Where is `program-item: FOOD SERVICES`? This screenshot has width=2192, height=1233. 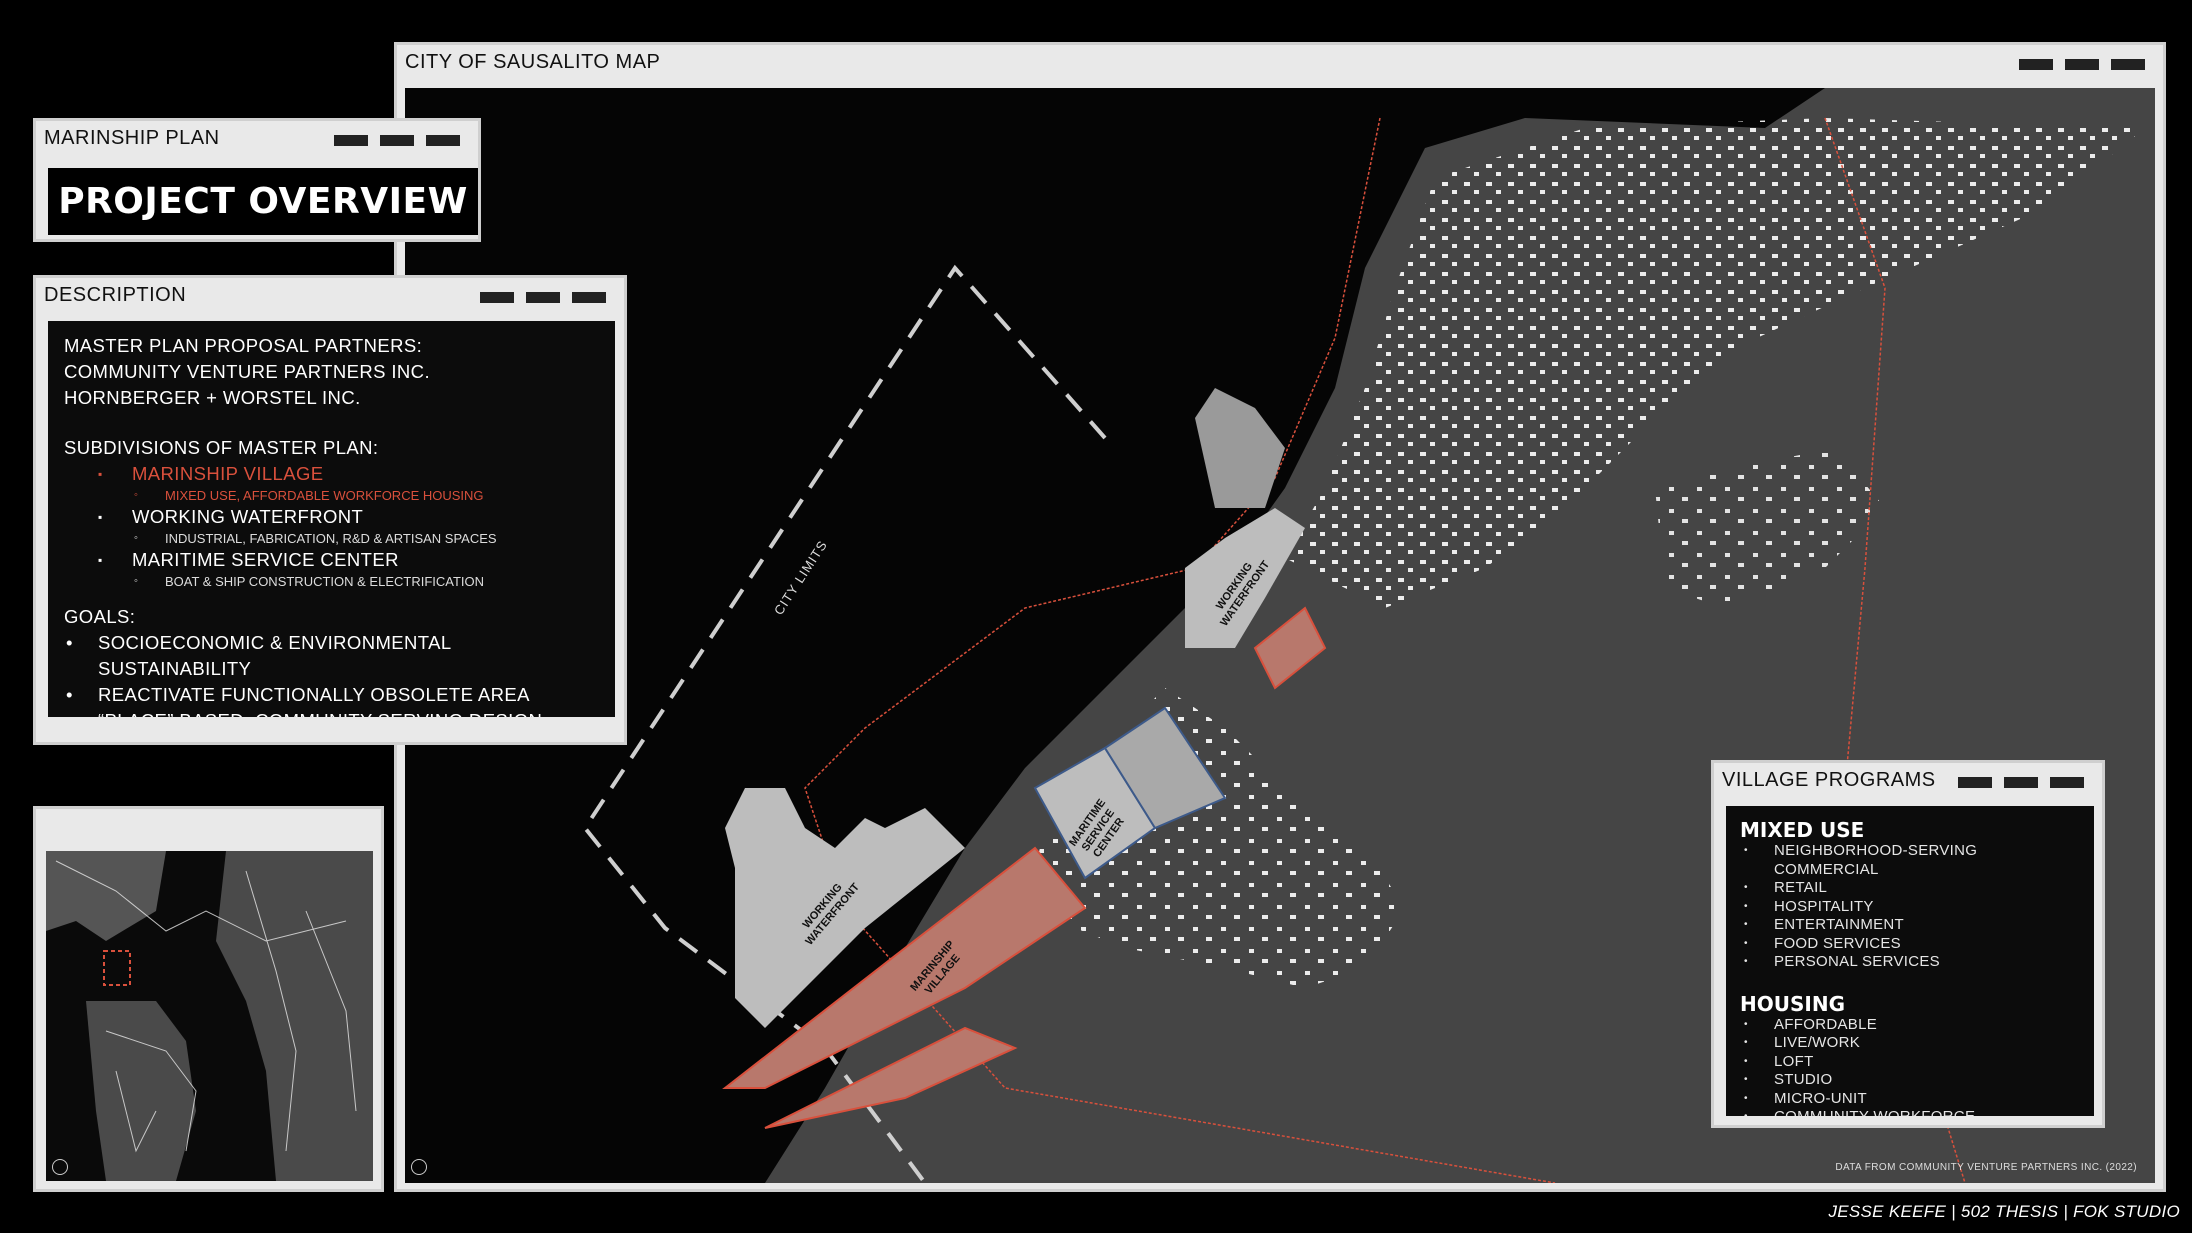 program-item: FOOD SERVICES is located at coordinates (1910, 944).